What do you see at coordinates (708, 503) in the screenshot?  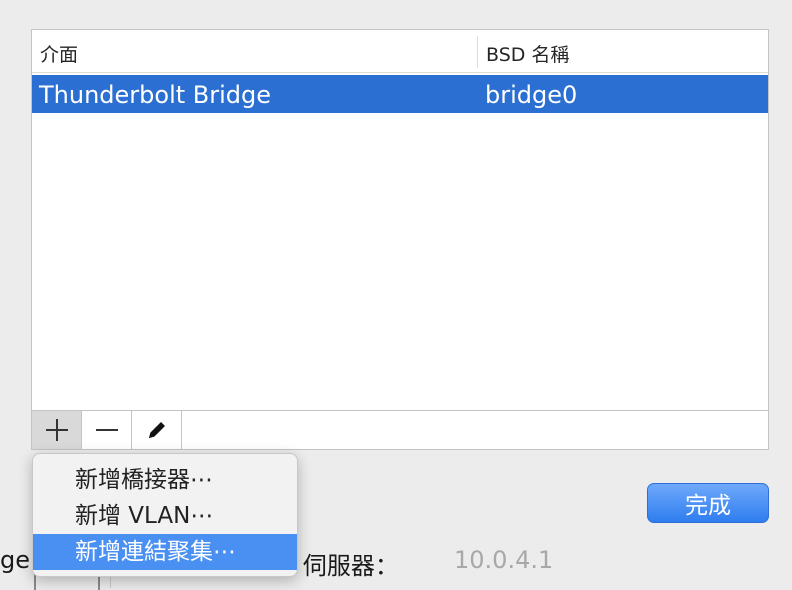 I see `done-button: 完成` at bounding box center [708, 503].